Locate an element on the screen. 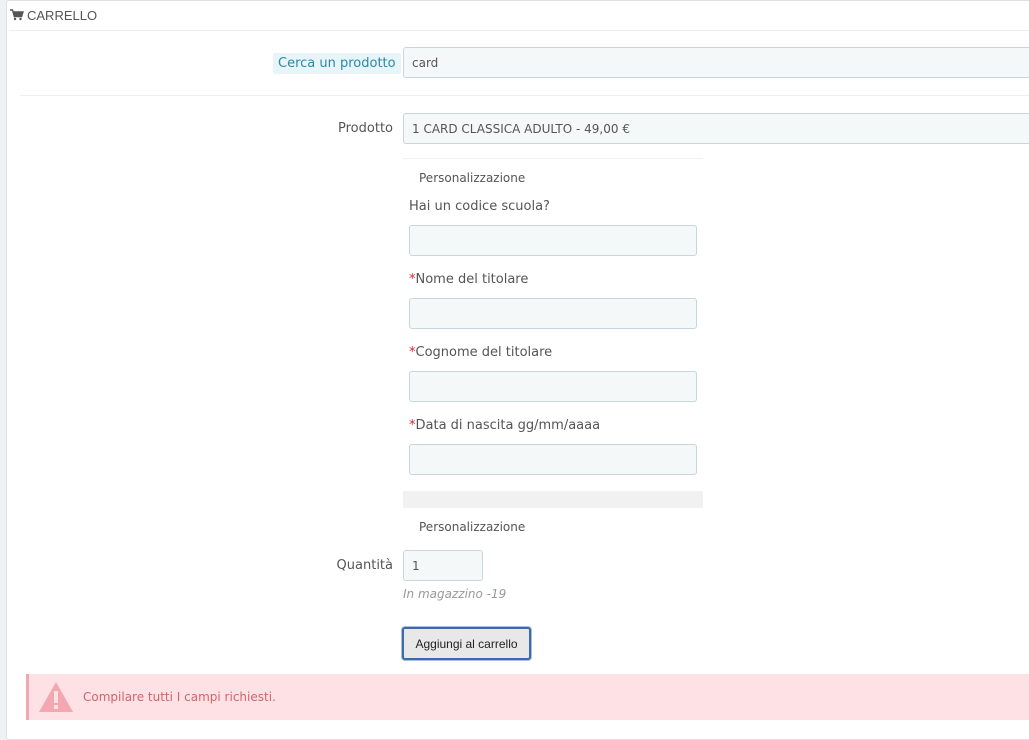 This screenshot has width=1029, height=740. school-code-label: Hai un codice scuola? is located at coordinates (479, 206).